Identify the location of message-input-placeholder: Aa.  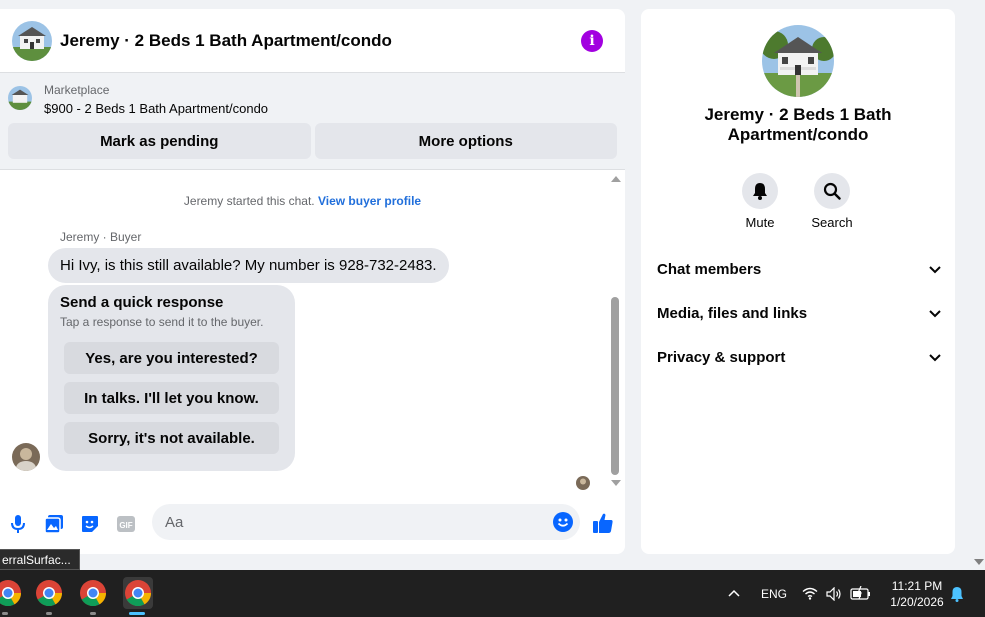
(174, 522).